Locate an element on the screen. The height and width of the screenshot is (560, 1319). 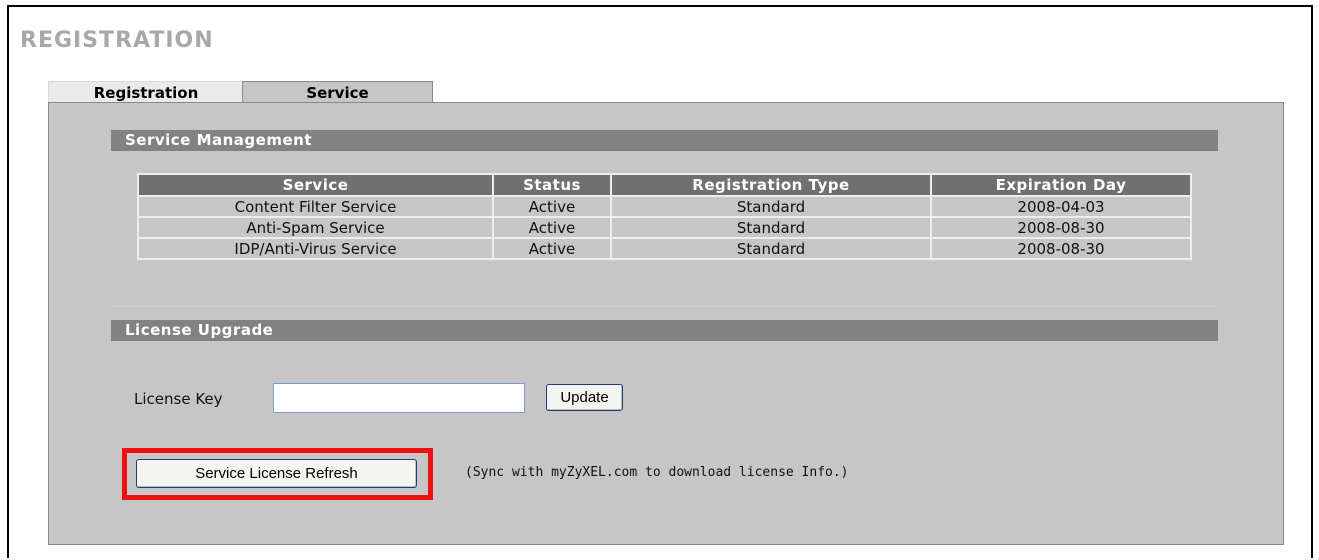
column-header-service: Service is located at coordinates (315, 185).